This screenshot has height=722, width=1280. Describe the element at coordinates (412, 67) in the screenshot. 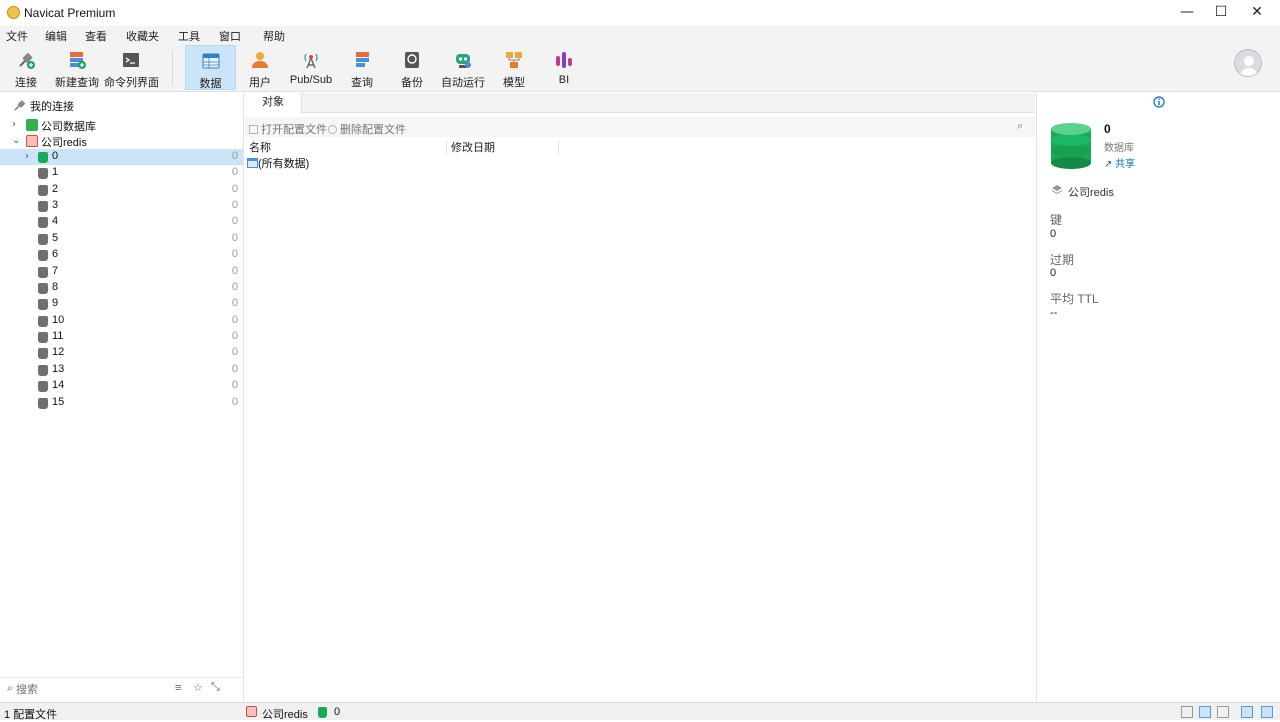

I see `backup-button: 备份` at that location.